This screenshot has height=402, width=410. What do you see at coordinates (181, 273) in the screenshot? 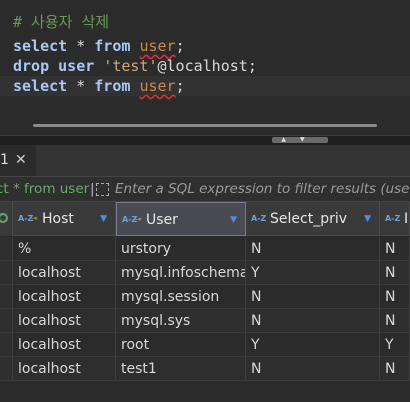
I see `table-cell: mysql.infoschema` at bounding box center [181, 273].